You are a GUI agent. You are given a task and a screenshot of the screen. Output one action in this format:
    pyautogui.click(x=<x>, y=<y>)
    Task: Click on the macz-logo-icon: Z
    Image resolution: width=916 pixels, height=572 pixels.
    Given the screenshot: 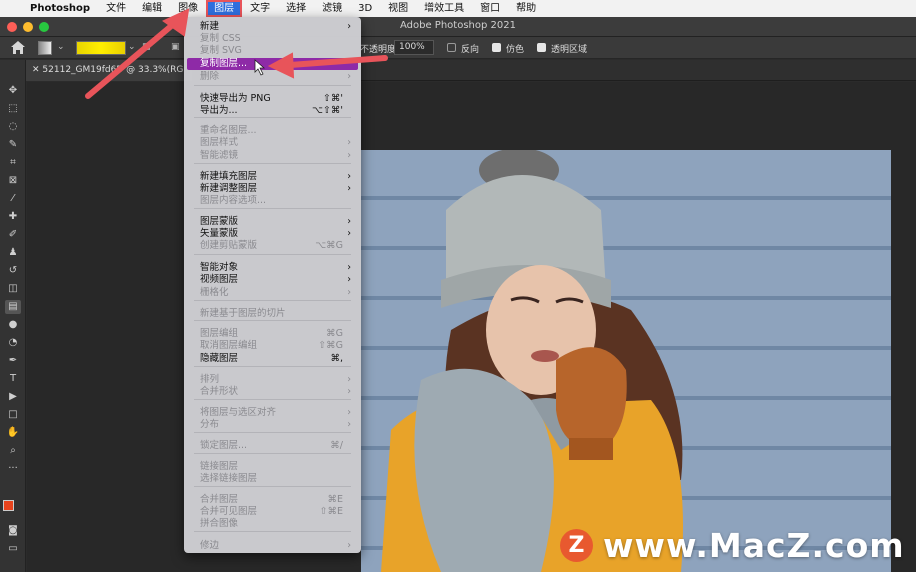 What is the action you would take?
    pyautogui.click(x=576, y=545)
    